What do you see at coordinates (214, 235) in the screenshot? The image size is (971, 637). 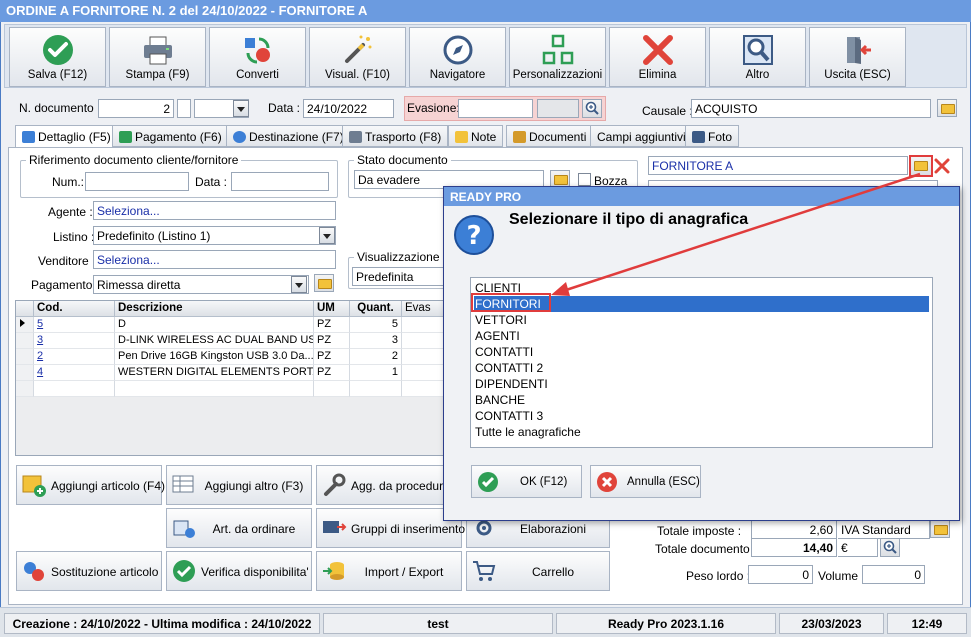 I see `listino-select: Predefinito (Listino 1)` at bounding box center [214, 235].